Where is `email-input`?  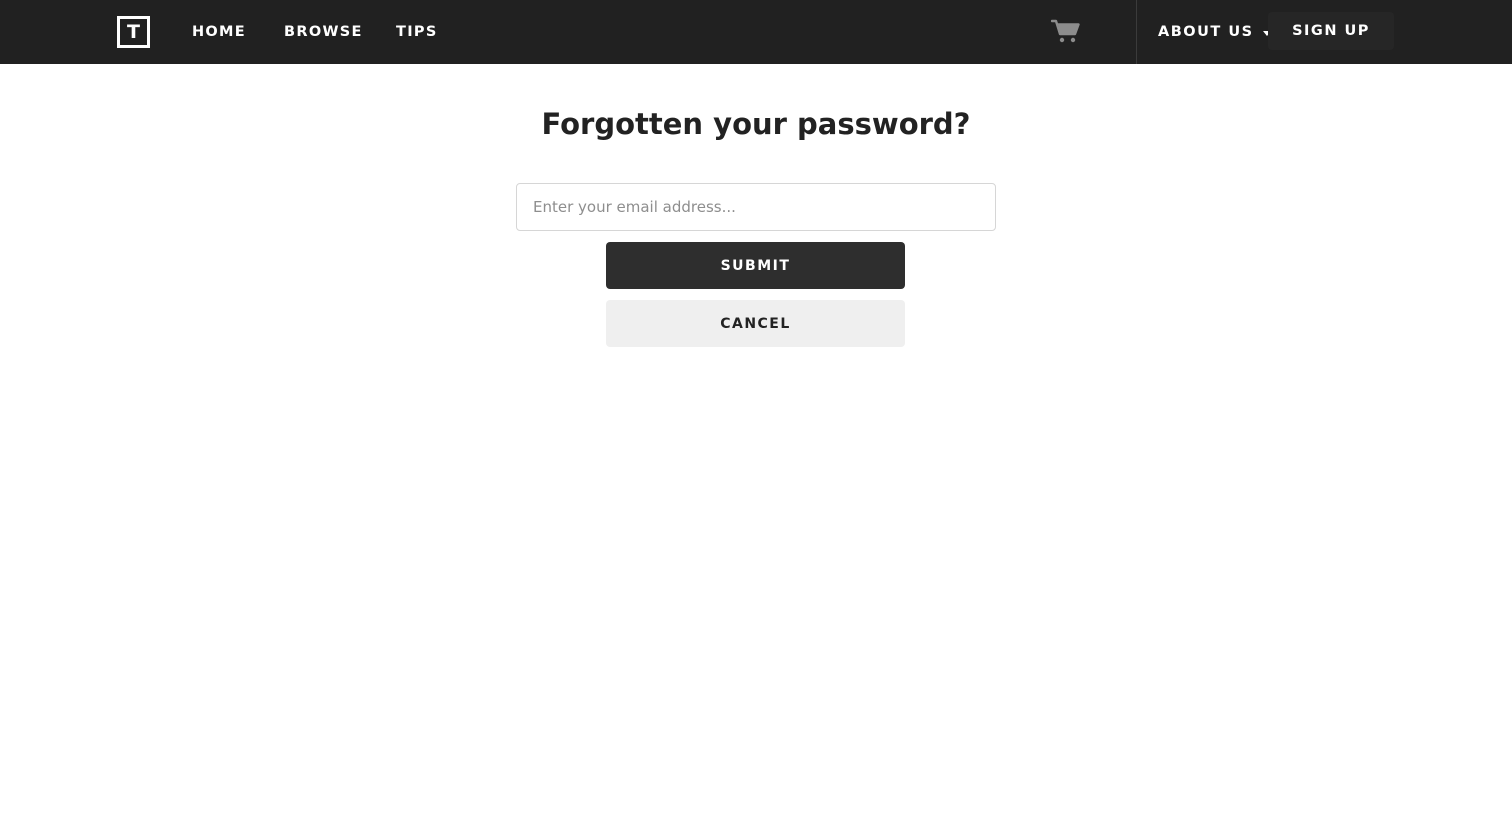 email-input is located at coordinates (756, 207).